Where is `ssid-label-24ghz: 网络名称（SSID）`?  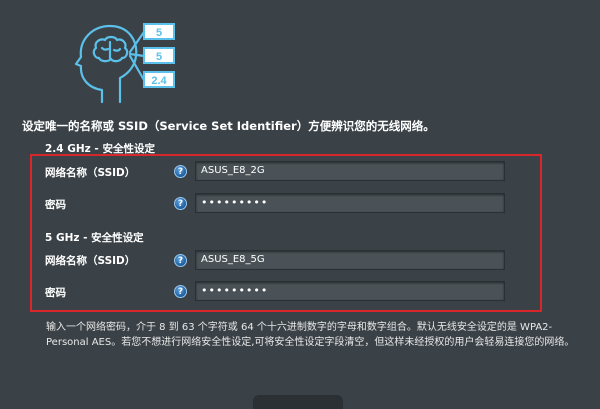
ssid-label-24ghz: 网络名称（SSID） is located at coordinates (90, 173).